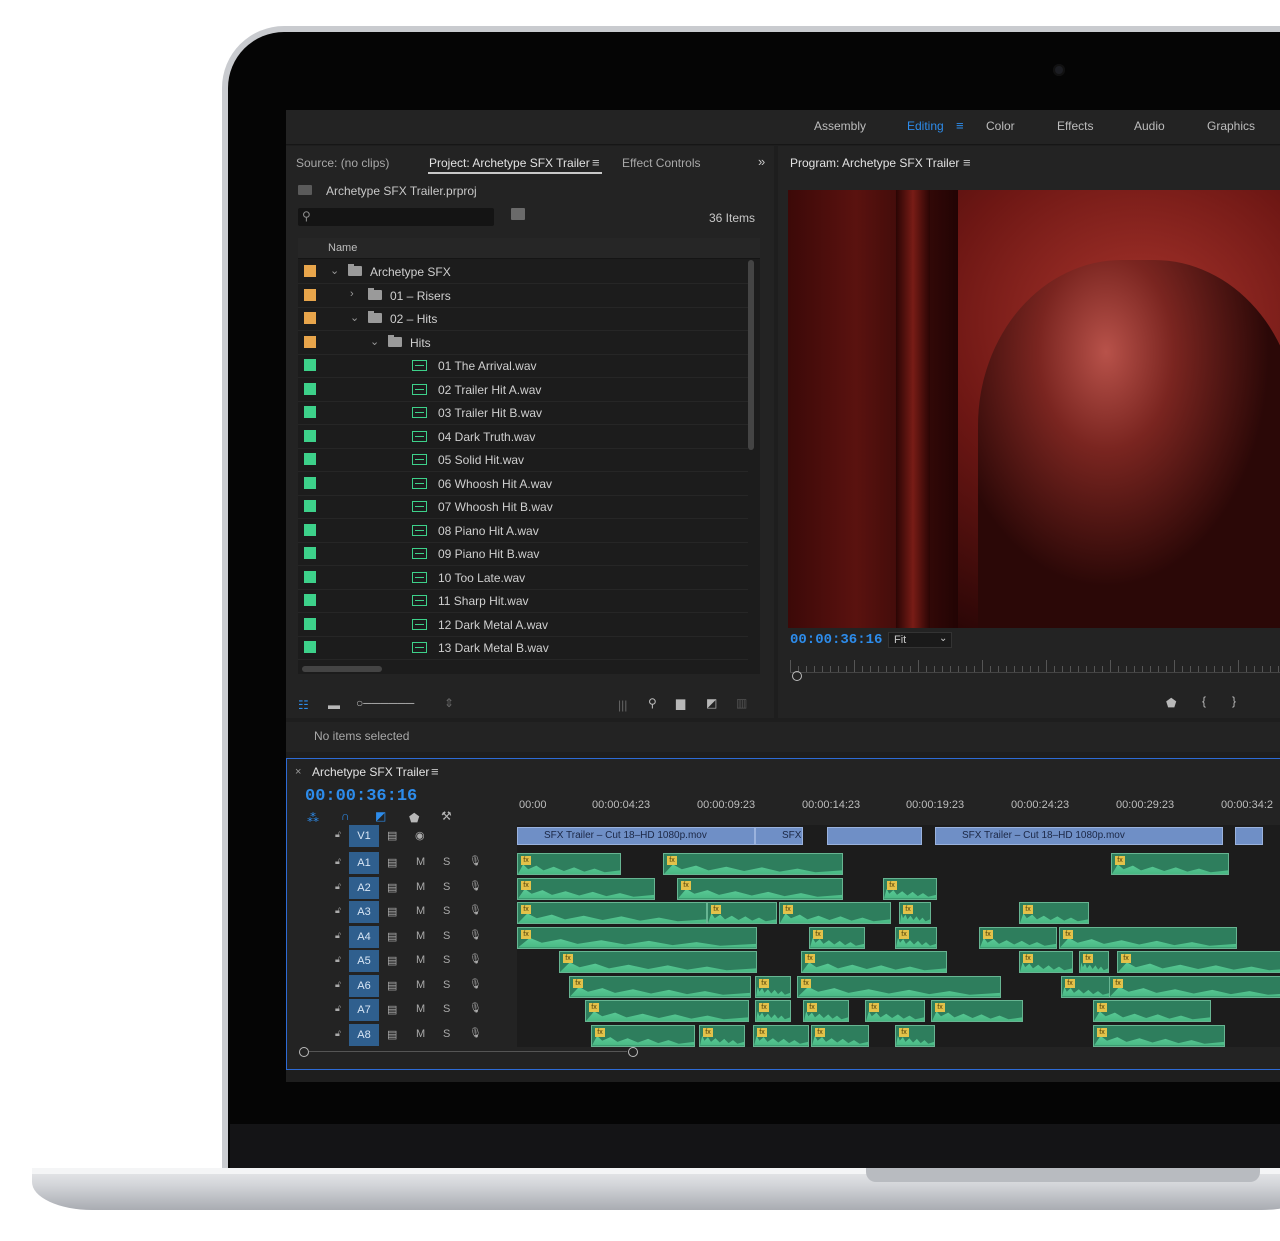 The height and width of the screenshot is (1241, 1280). I want to click on list-item: ⌄ Archetype SFX, so click(523, 272).